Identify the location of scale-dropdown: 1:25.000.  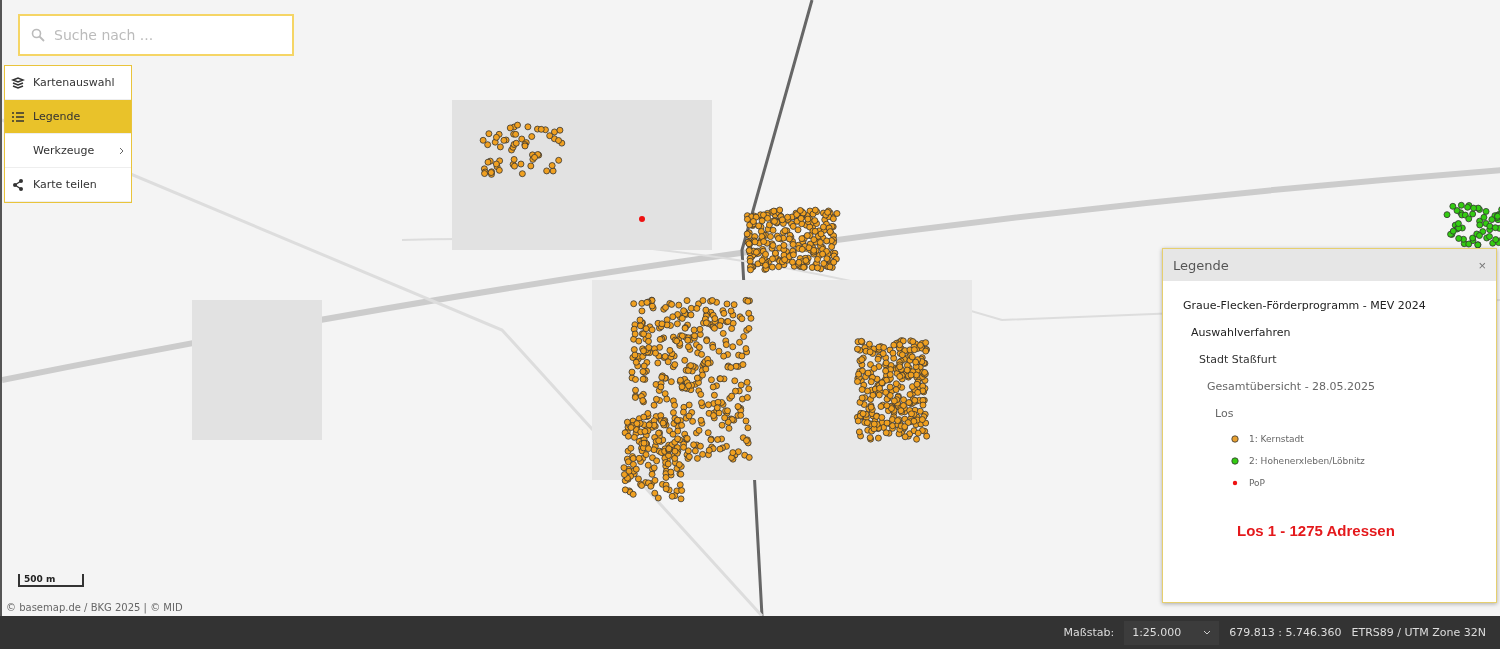
(1172, 632).